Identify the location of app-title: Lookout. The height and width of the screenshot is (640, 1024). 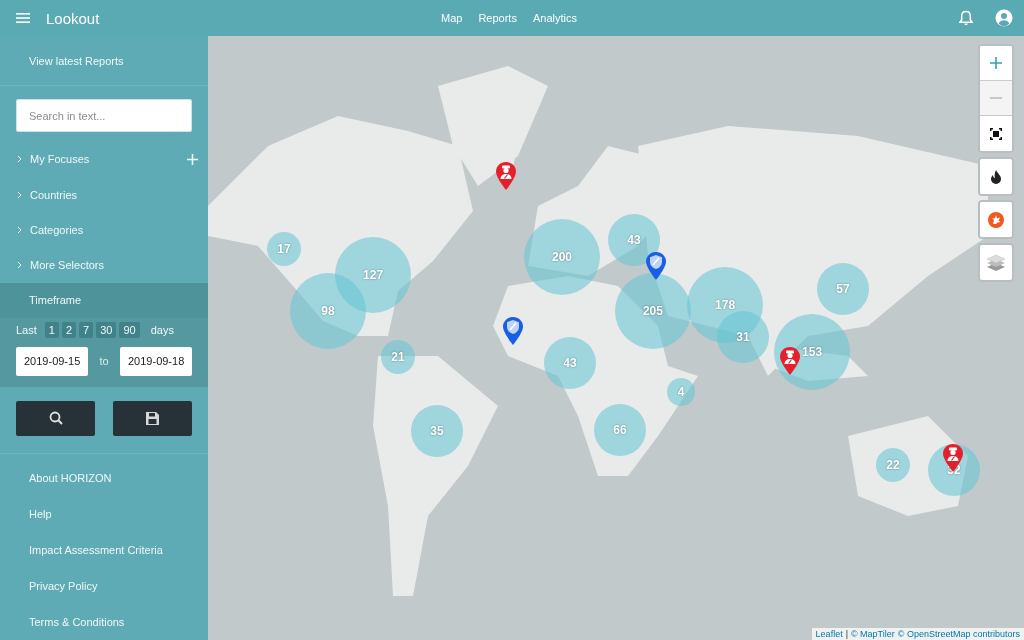
(73, 18).